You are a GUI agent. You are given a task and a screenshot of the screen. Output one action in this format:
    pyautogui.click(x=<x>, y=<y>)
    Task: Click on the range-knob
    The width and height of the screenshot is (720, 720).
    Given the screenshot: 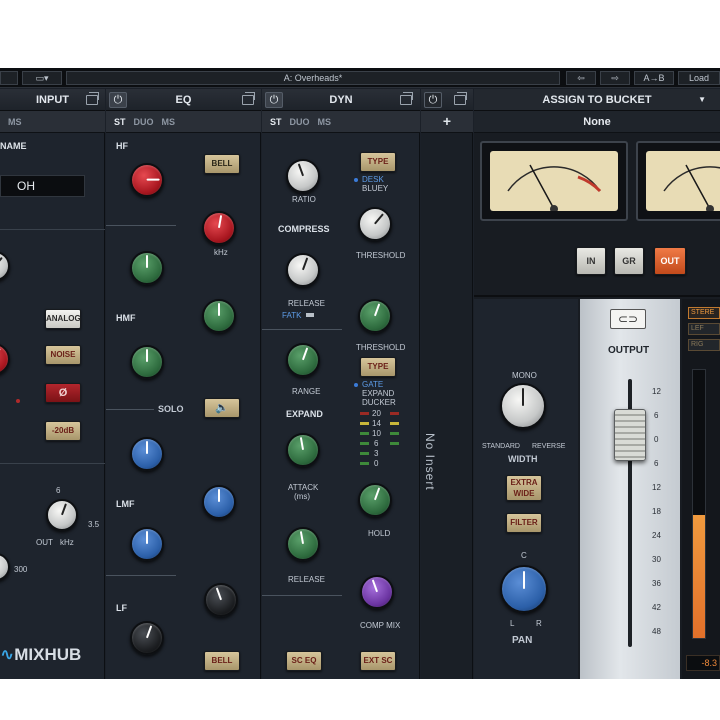 What is the action you would take?
    pyautogui.click(x=303, y=360)
    